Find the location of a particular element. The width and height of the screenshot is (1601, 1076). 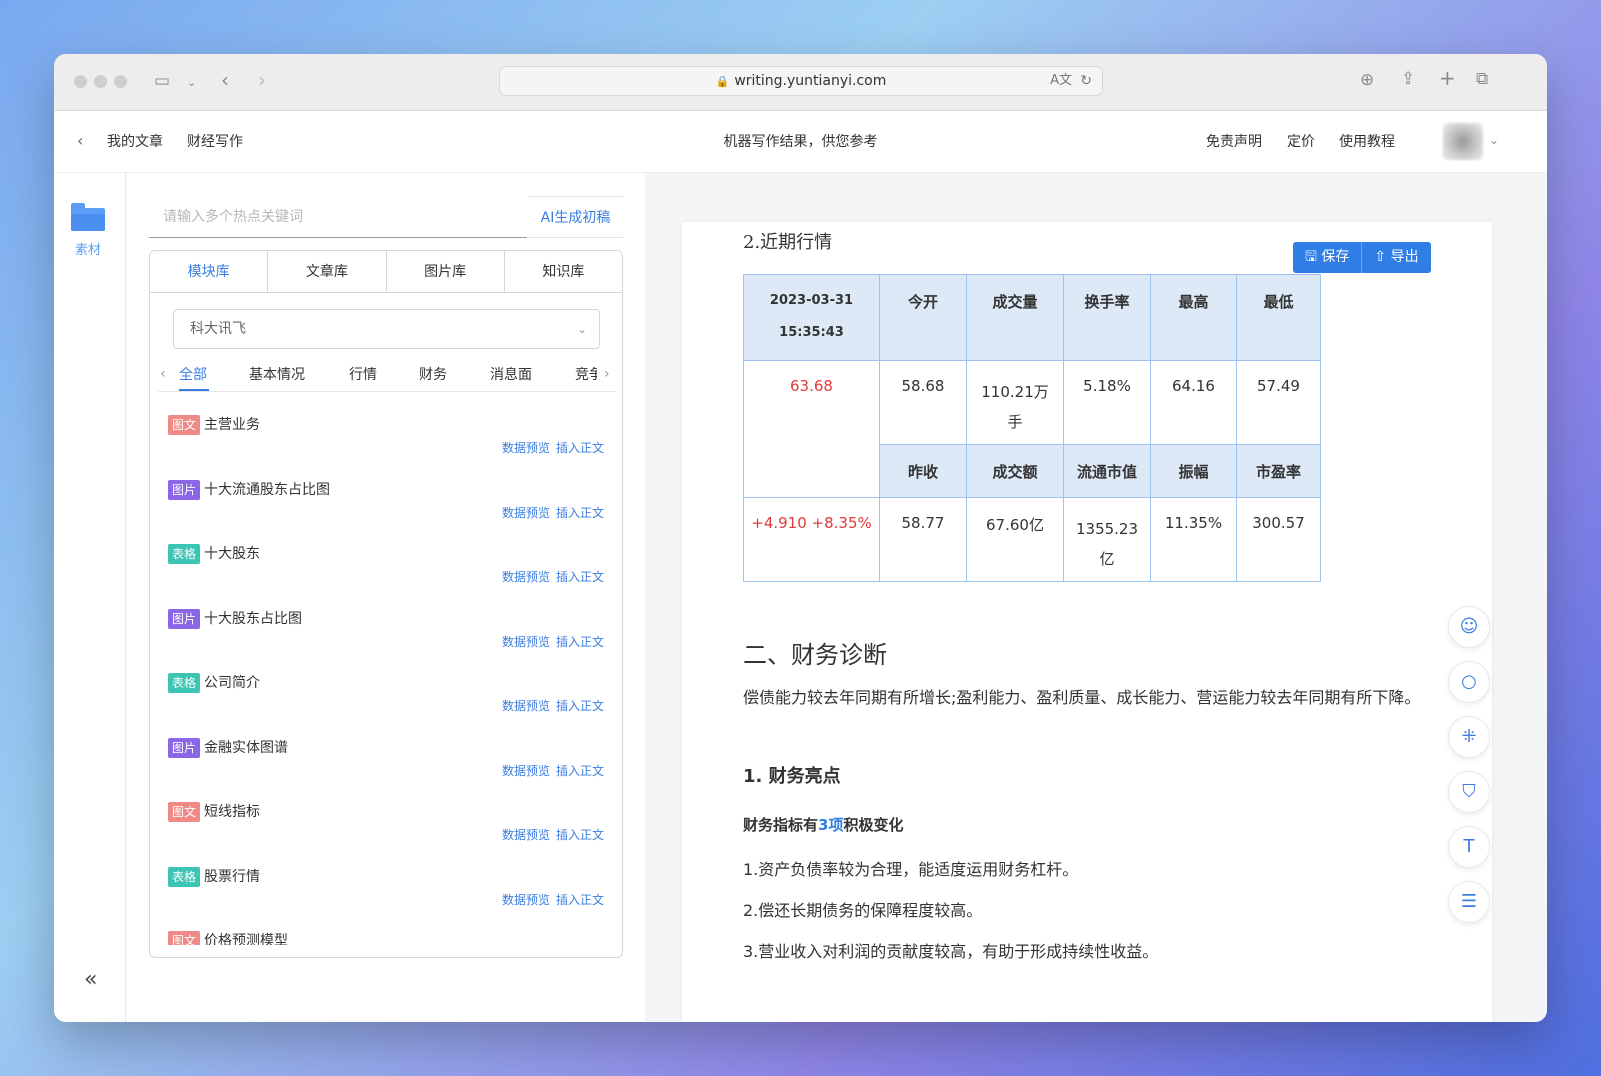

value-low: 57.49 is located at coordinates (1278, 402).